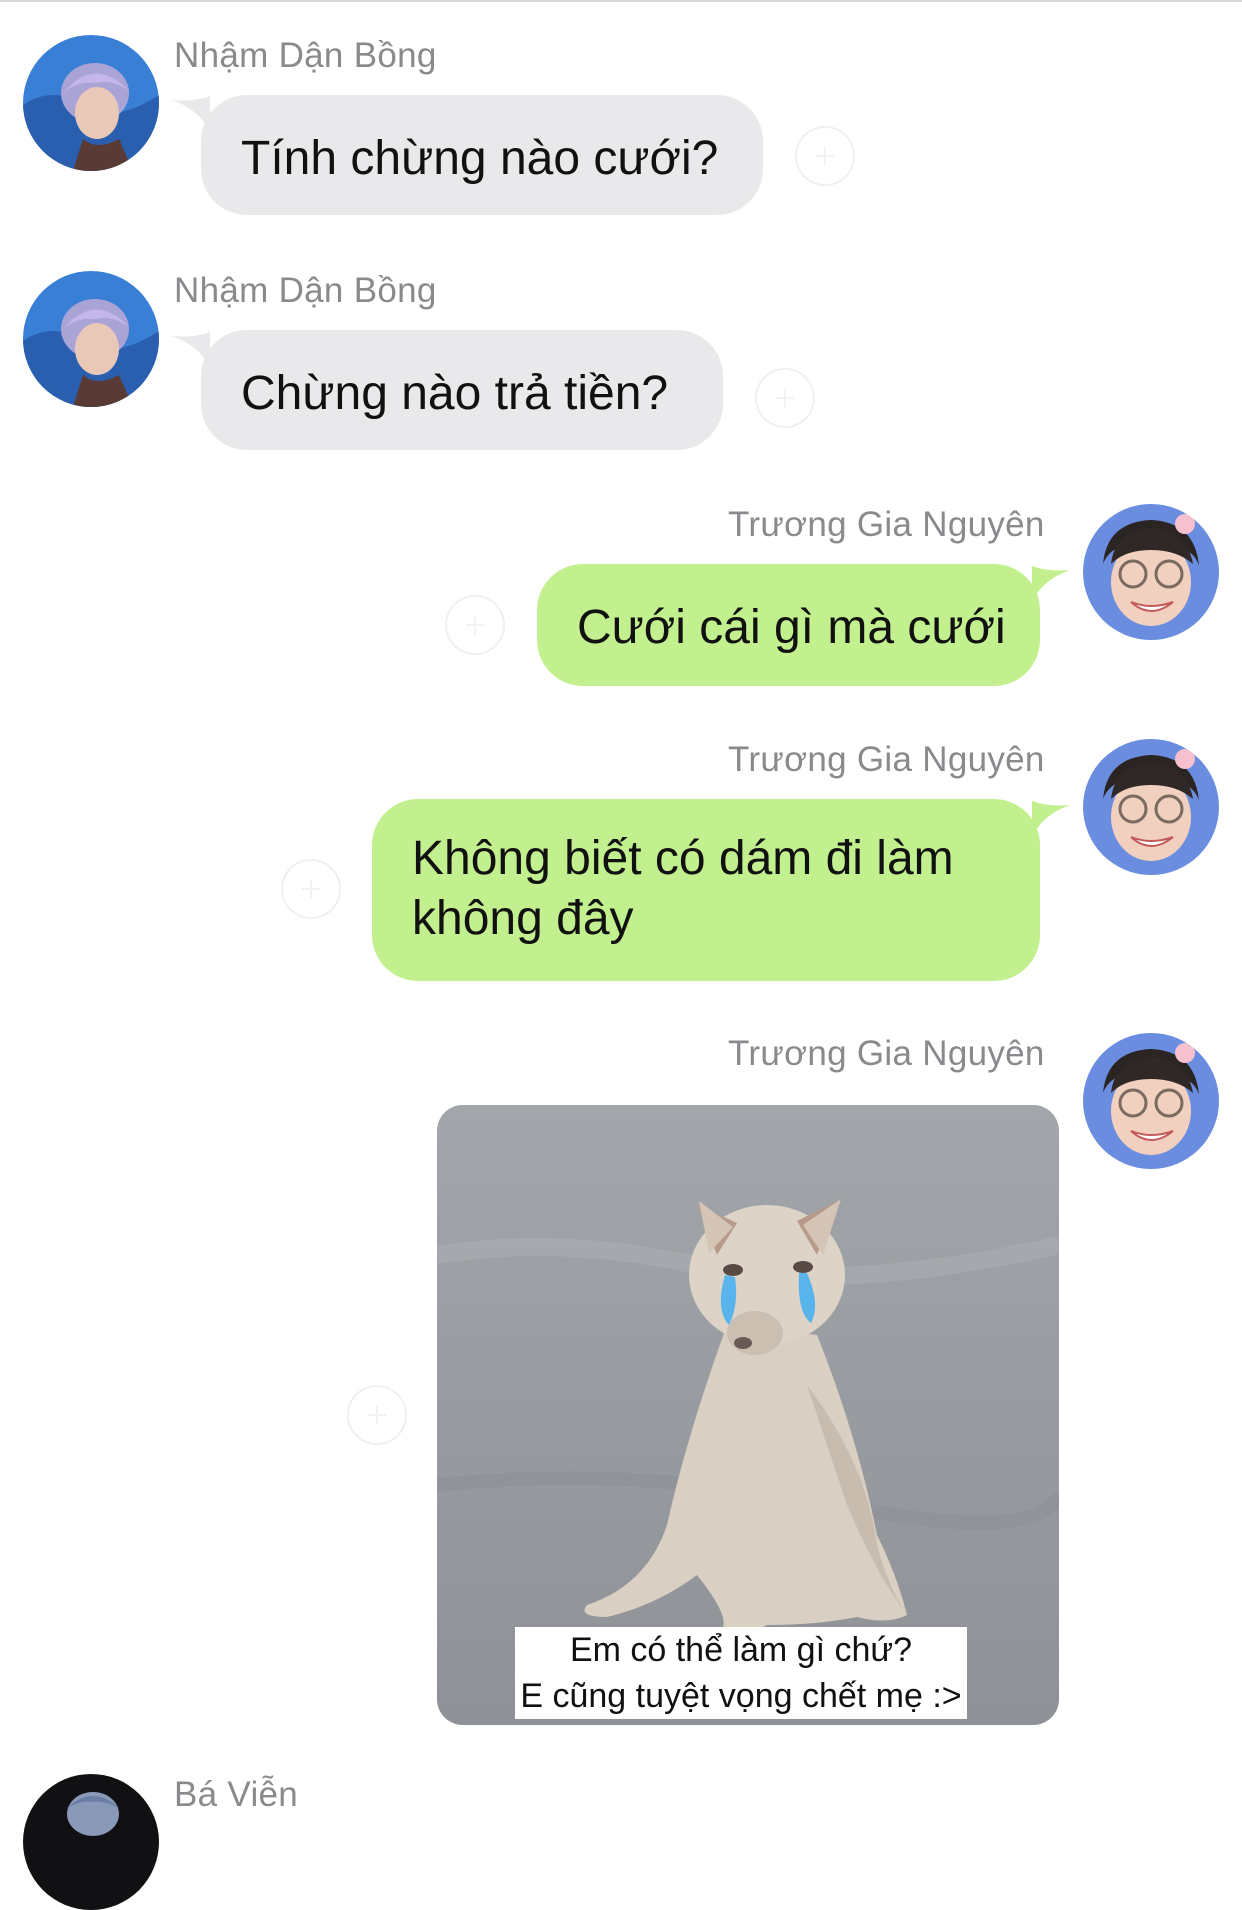  Describe the element at coordinates (480, 158) in the screenshot. I see `message-text: Tính chừng nào cưới?` at that location.